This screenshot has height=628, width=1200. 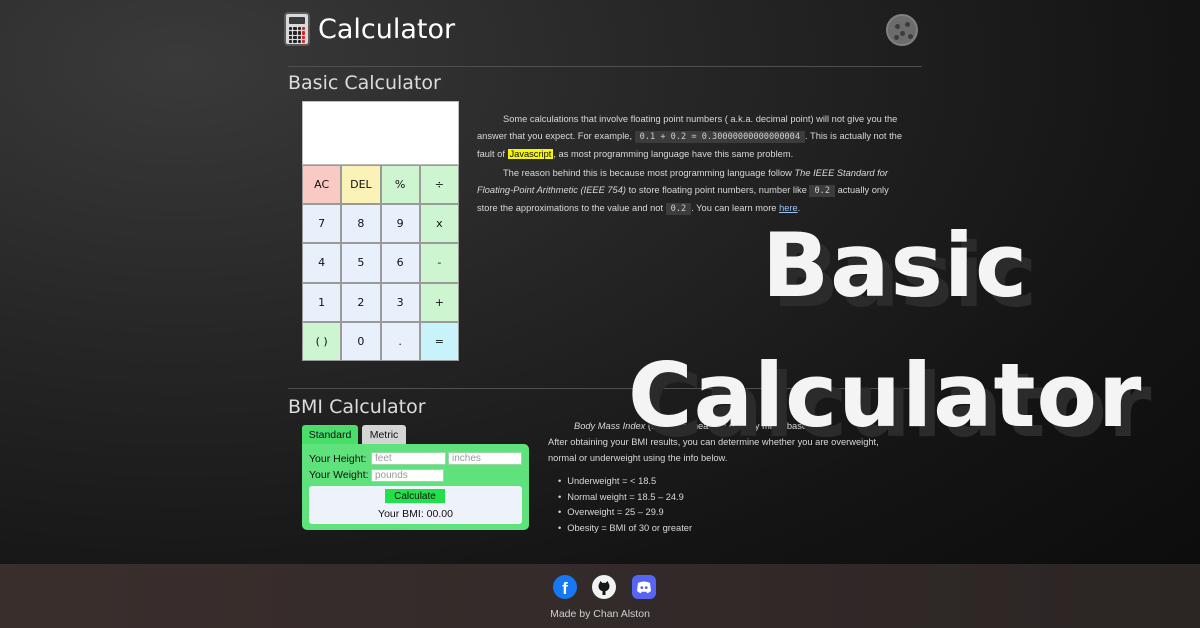 What do you see at coordinates (604, 587) in the screenshot?
I see `github-icon` at bounding box center [604, 587].